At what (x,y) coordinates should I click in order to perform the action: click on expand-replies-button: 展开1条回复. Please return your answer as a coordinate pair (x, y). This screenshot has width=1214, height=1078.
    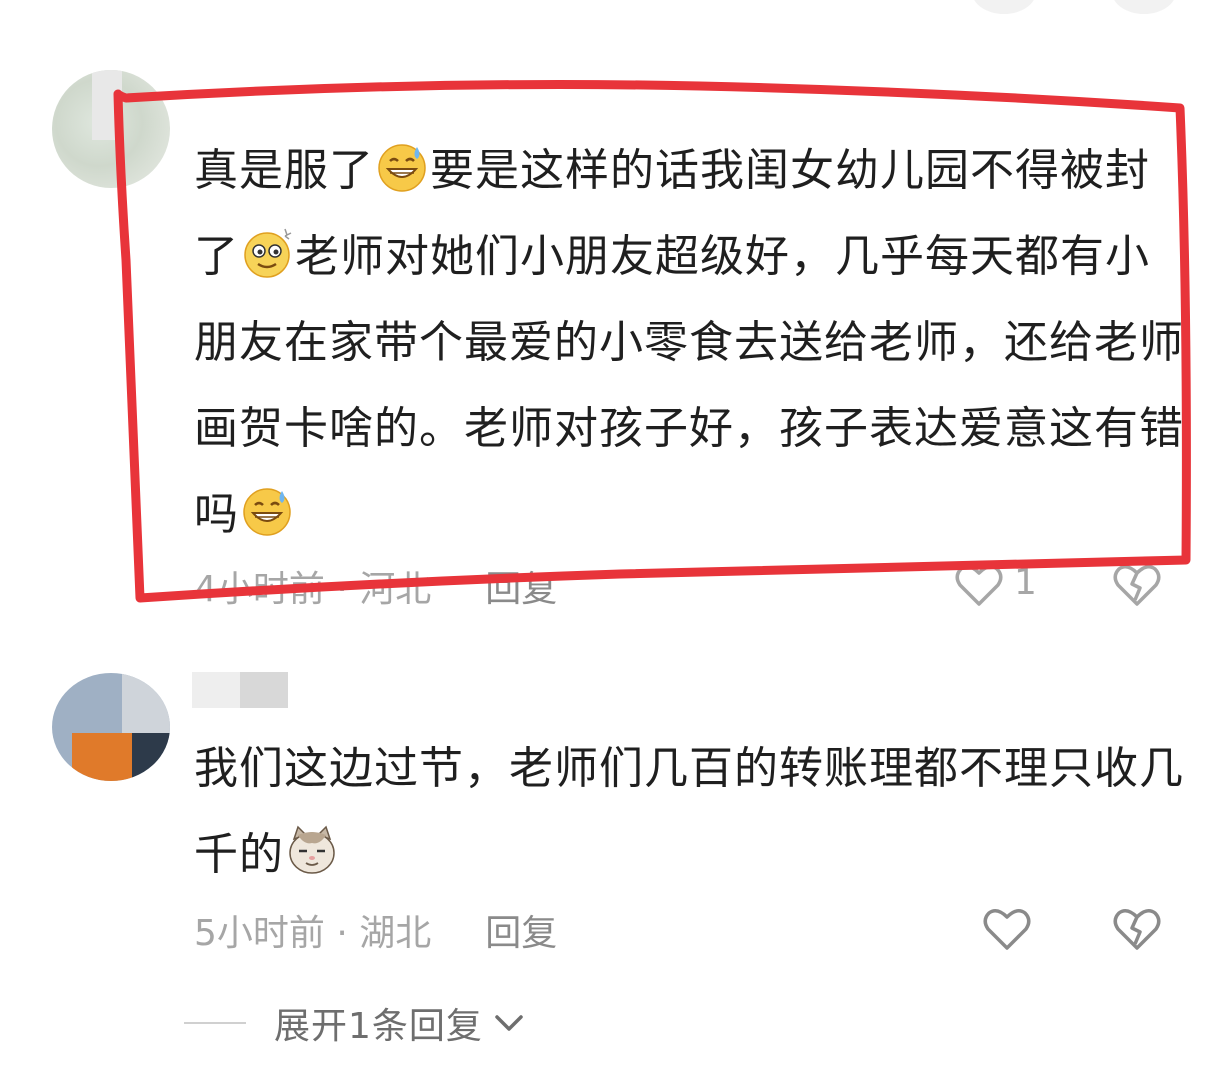
    Looking at the image, I should click on (355, 1023).